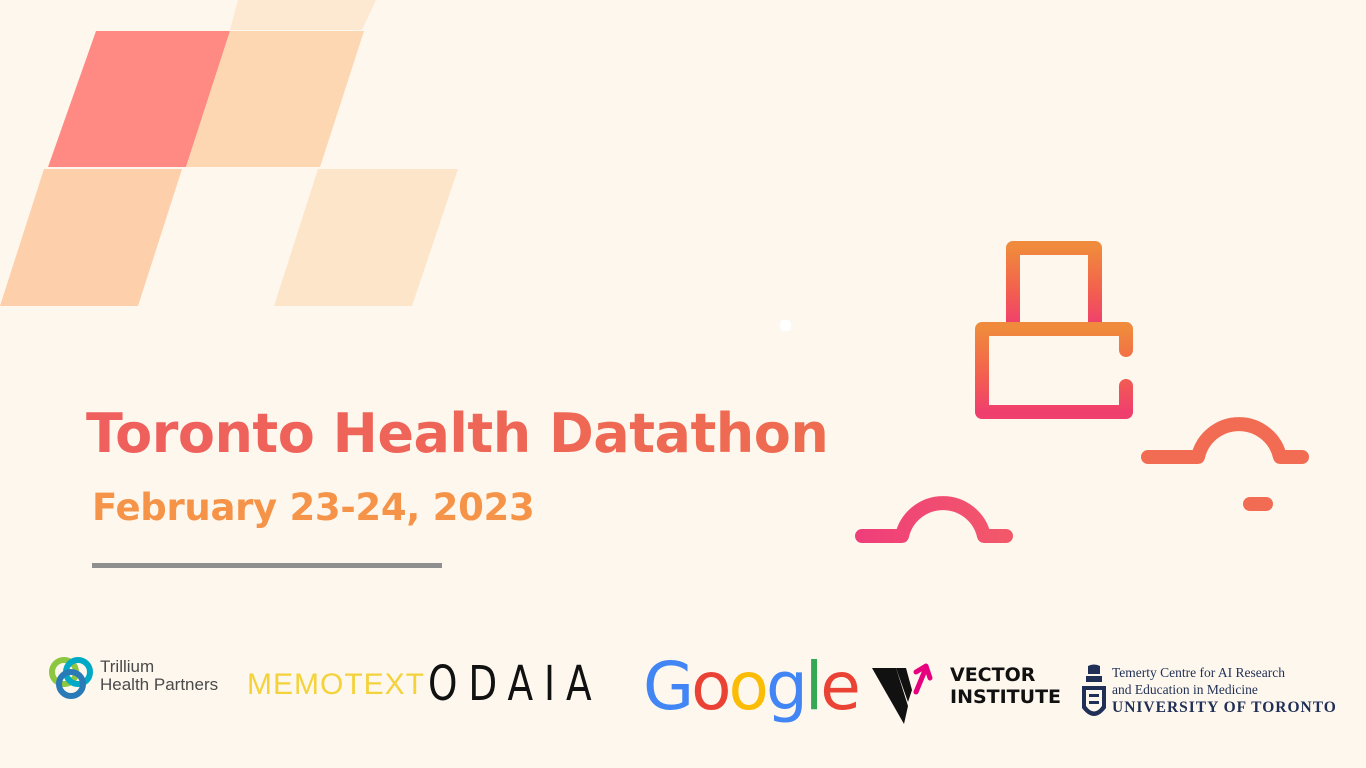  Describe the element at coordinates (1224, 707) in the screenshot. I see `uoft-line3: UNIVERSITY OF TORONTO` at that location.